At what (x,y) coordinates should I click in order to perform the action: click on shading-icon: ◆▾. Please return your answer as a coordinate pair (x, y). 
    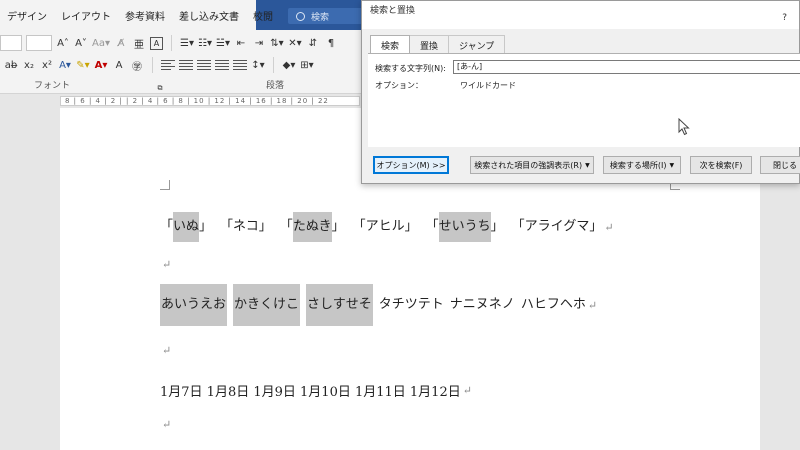
    Looking at the image, I should click on (289, 65).